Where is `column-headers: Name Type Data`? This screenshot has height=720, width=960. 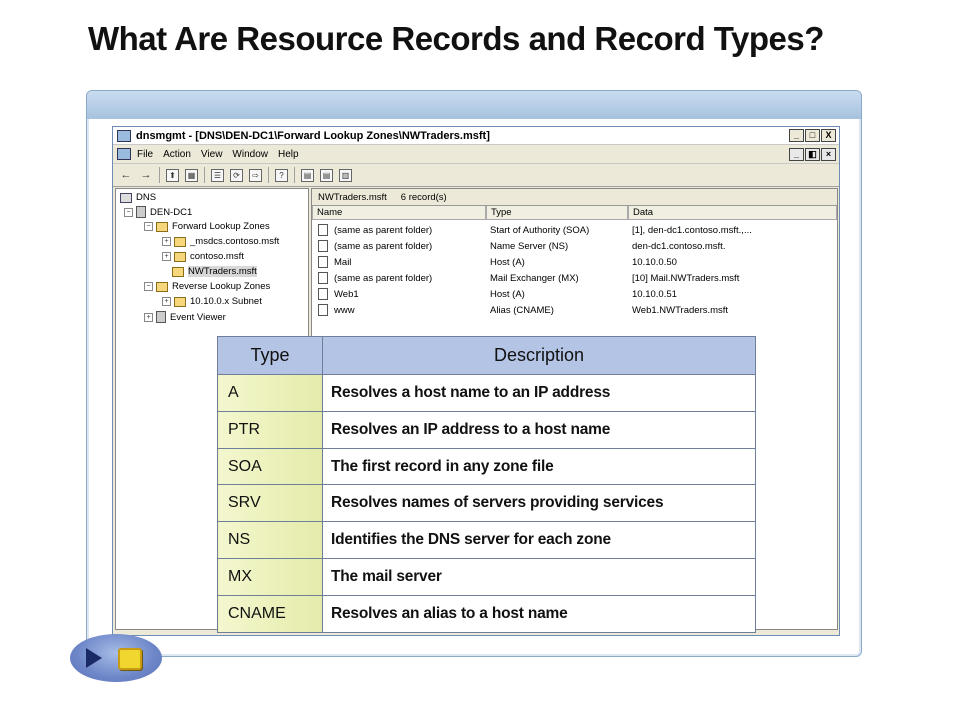 column-headers: Name Type Data is located at coordinates (574, 213).